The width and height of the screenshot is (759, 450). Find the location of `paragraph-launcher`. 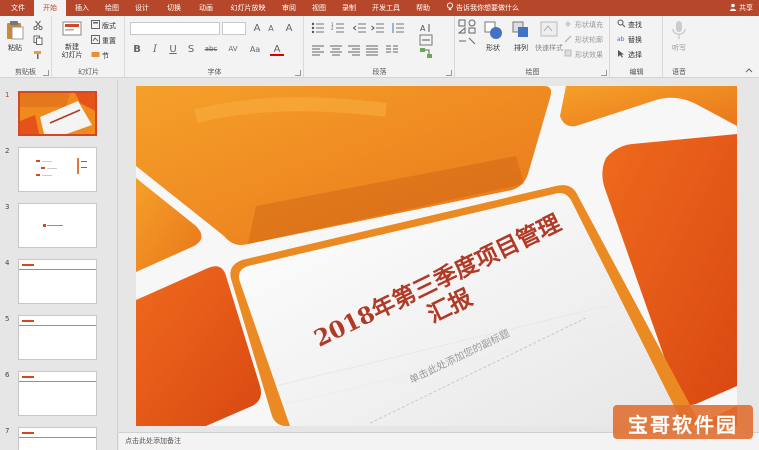

paragraph-launcher is located at coordinates (449, 73).